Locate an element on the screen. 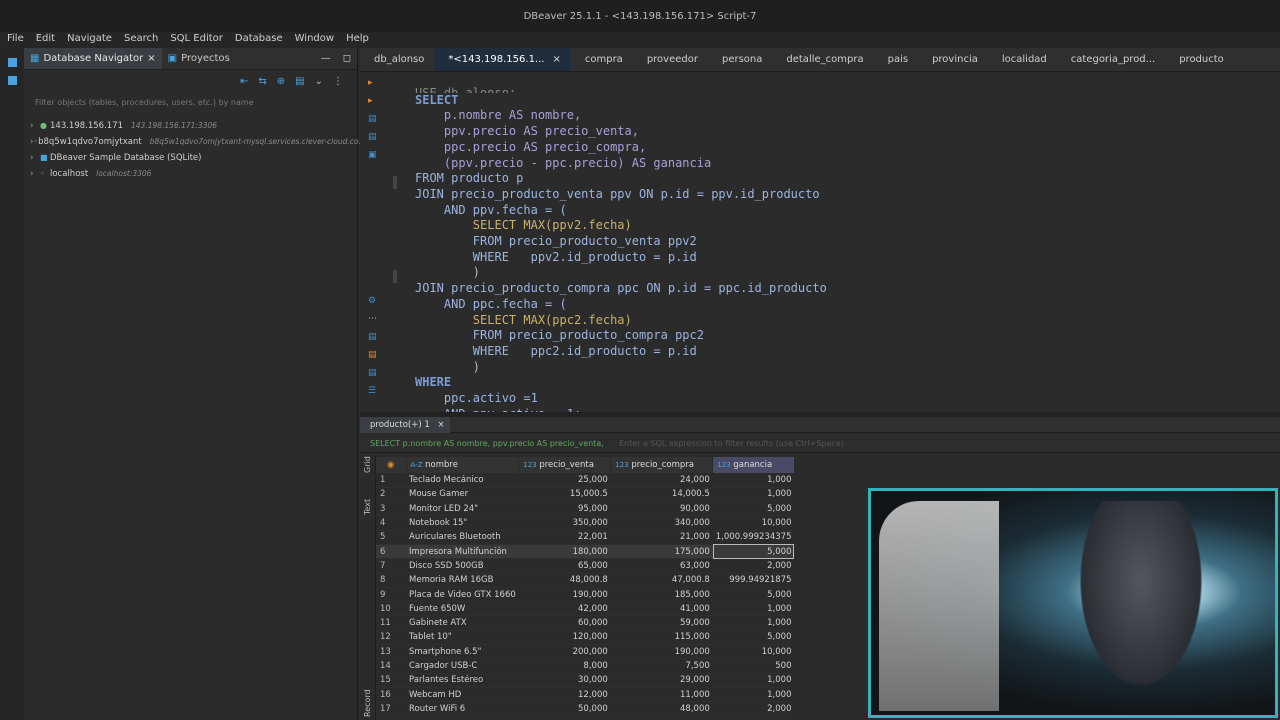 This screenshot has height=720, width=1280. table-row: 16 Webcam HD 12,000 11,000 1,000 is located at coordinates (585, 695).